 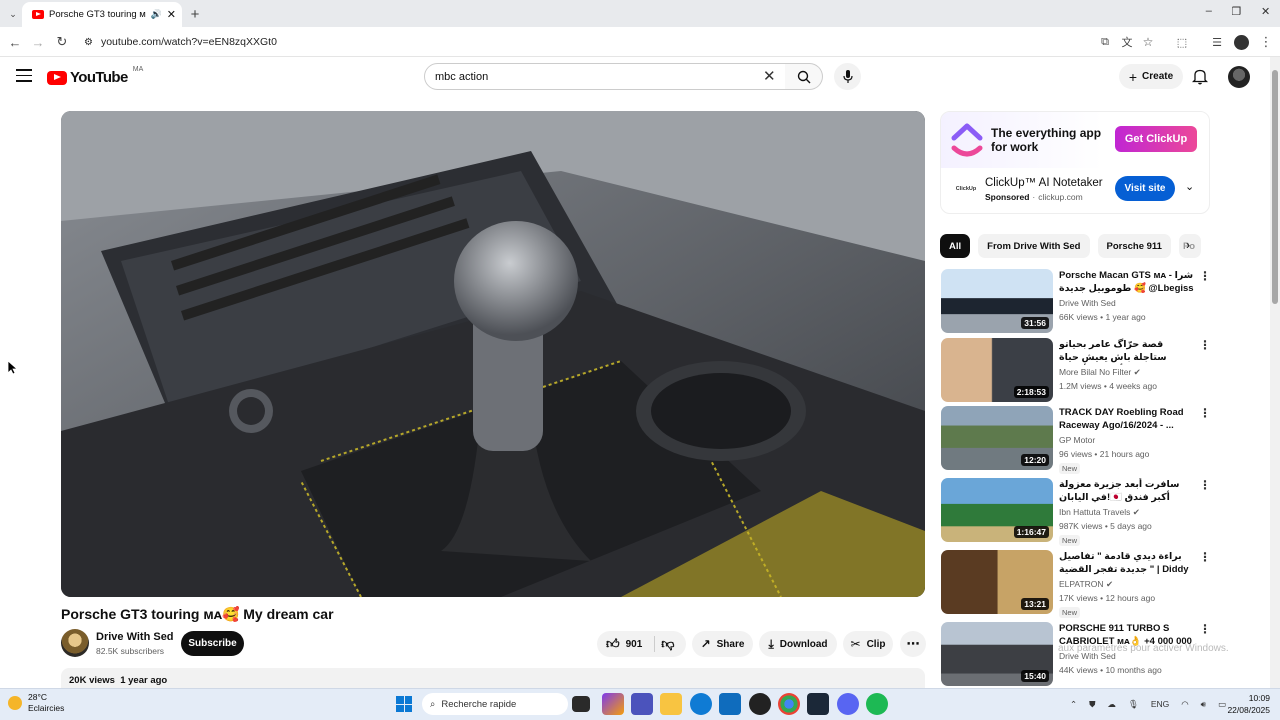 I want to click on teams-icon, so click(x=642, y=704).